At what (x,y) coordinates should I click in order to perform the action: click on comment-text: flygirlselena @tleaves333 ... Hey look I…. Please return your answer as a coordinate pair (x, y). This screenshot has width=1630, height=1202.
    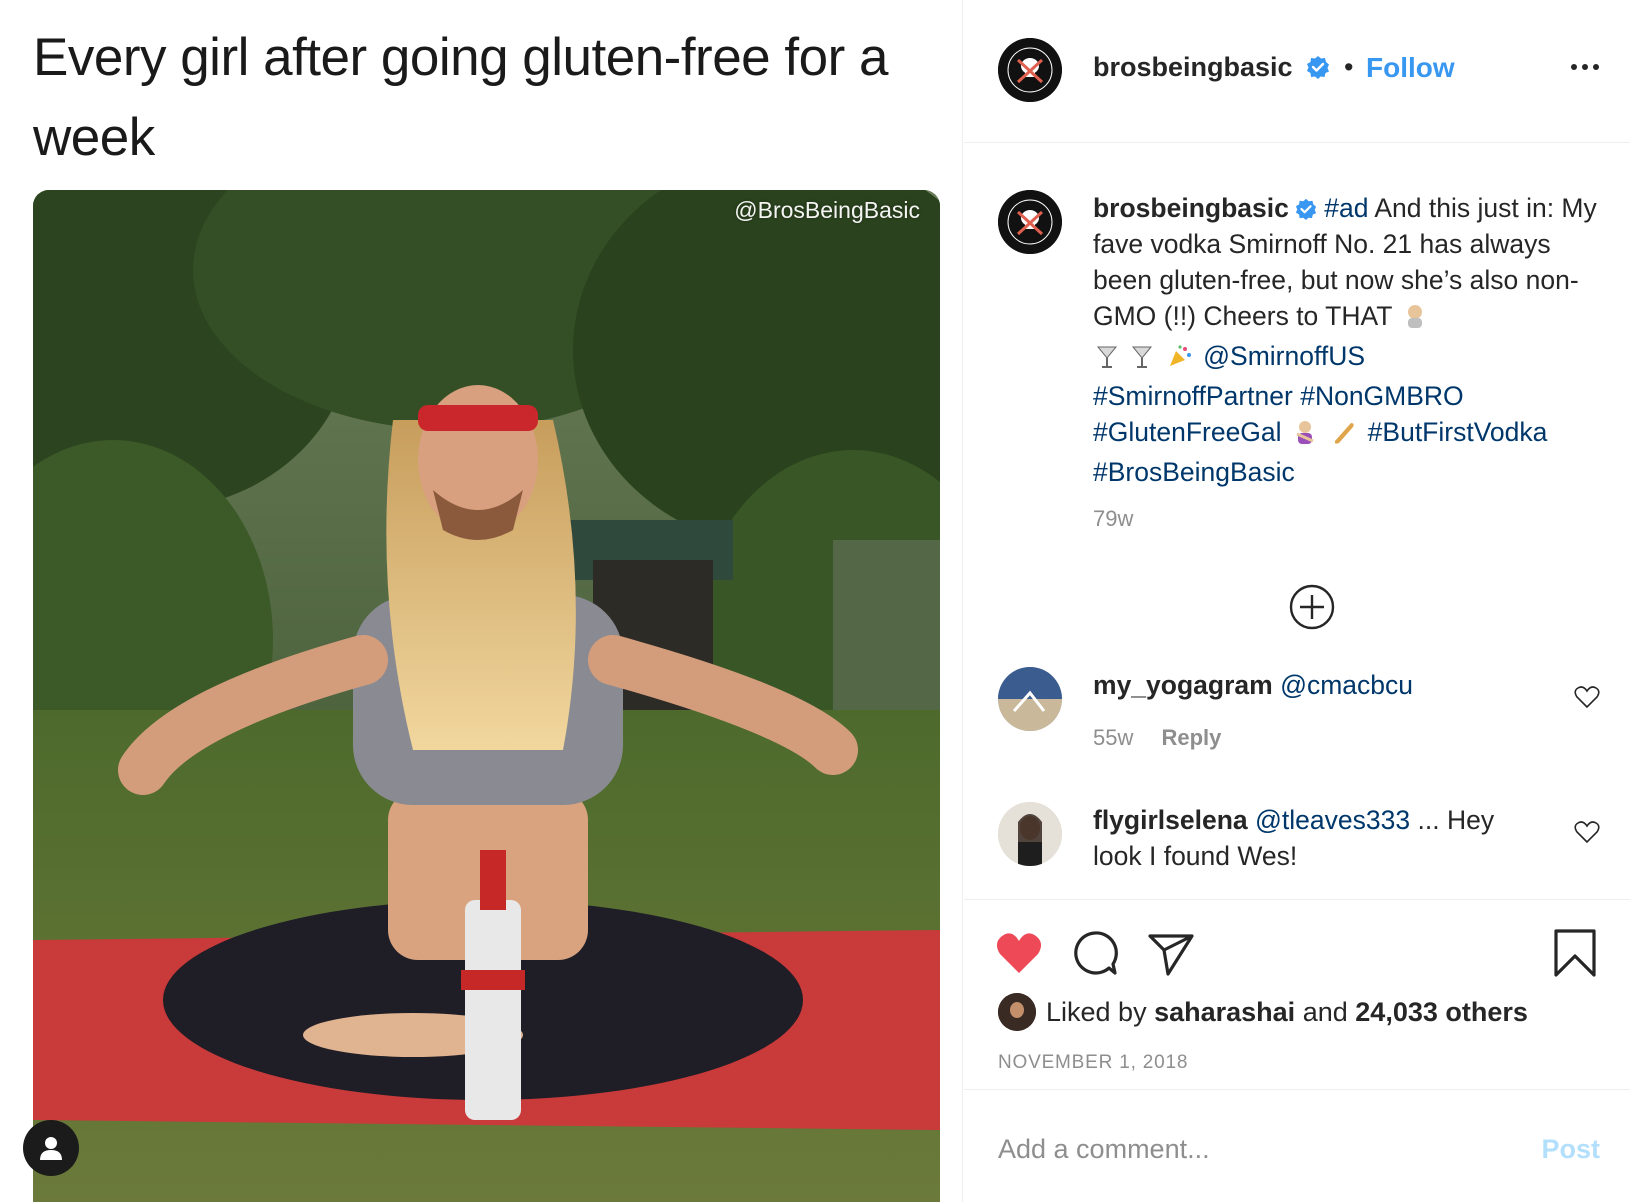
    Looking at the image, I should click on (1318, 838).